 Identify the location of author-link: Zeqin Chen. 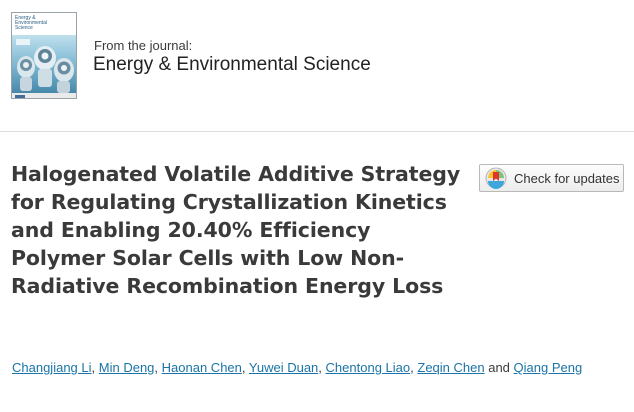
(450, 367).